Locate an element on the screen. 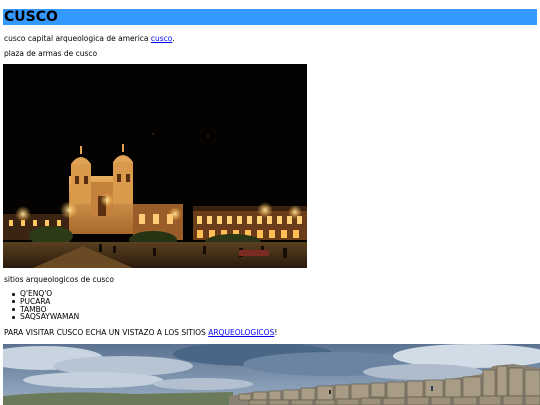 The image size is (540, 405). page-header: CUSCO is located at coordinates (270, 17).